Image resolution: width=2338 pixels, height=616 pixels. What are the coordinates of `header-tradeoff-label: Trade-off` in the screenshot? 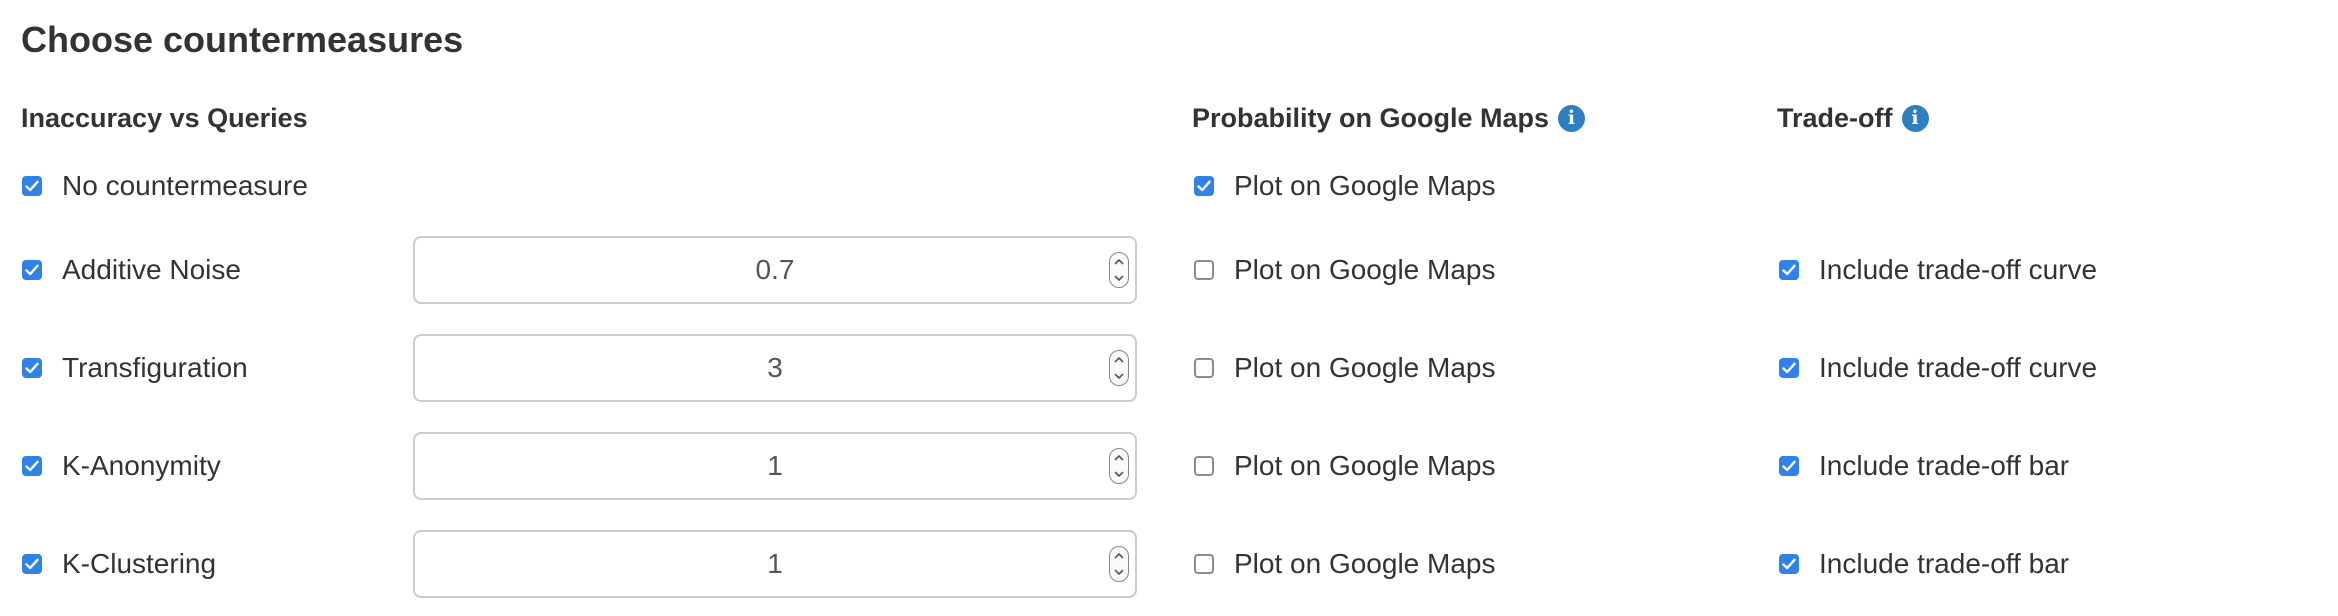 It's located at (1835, 118).